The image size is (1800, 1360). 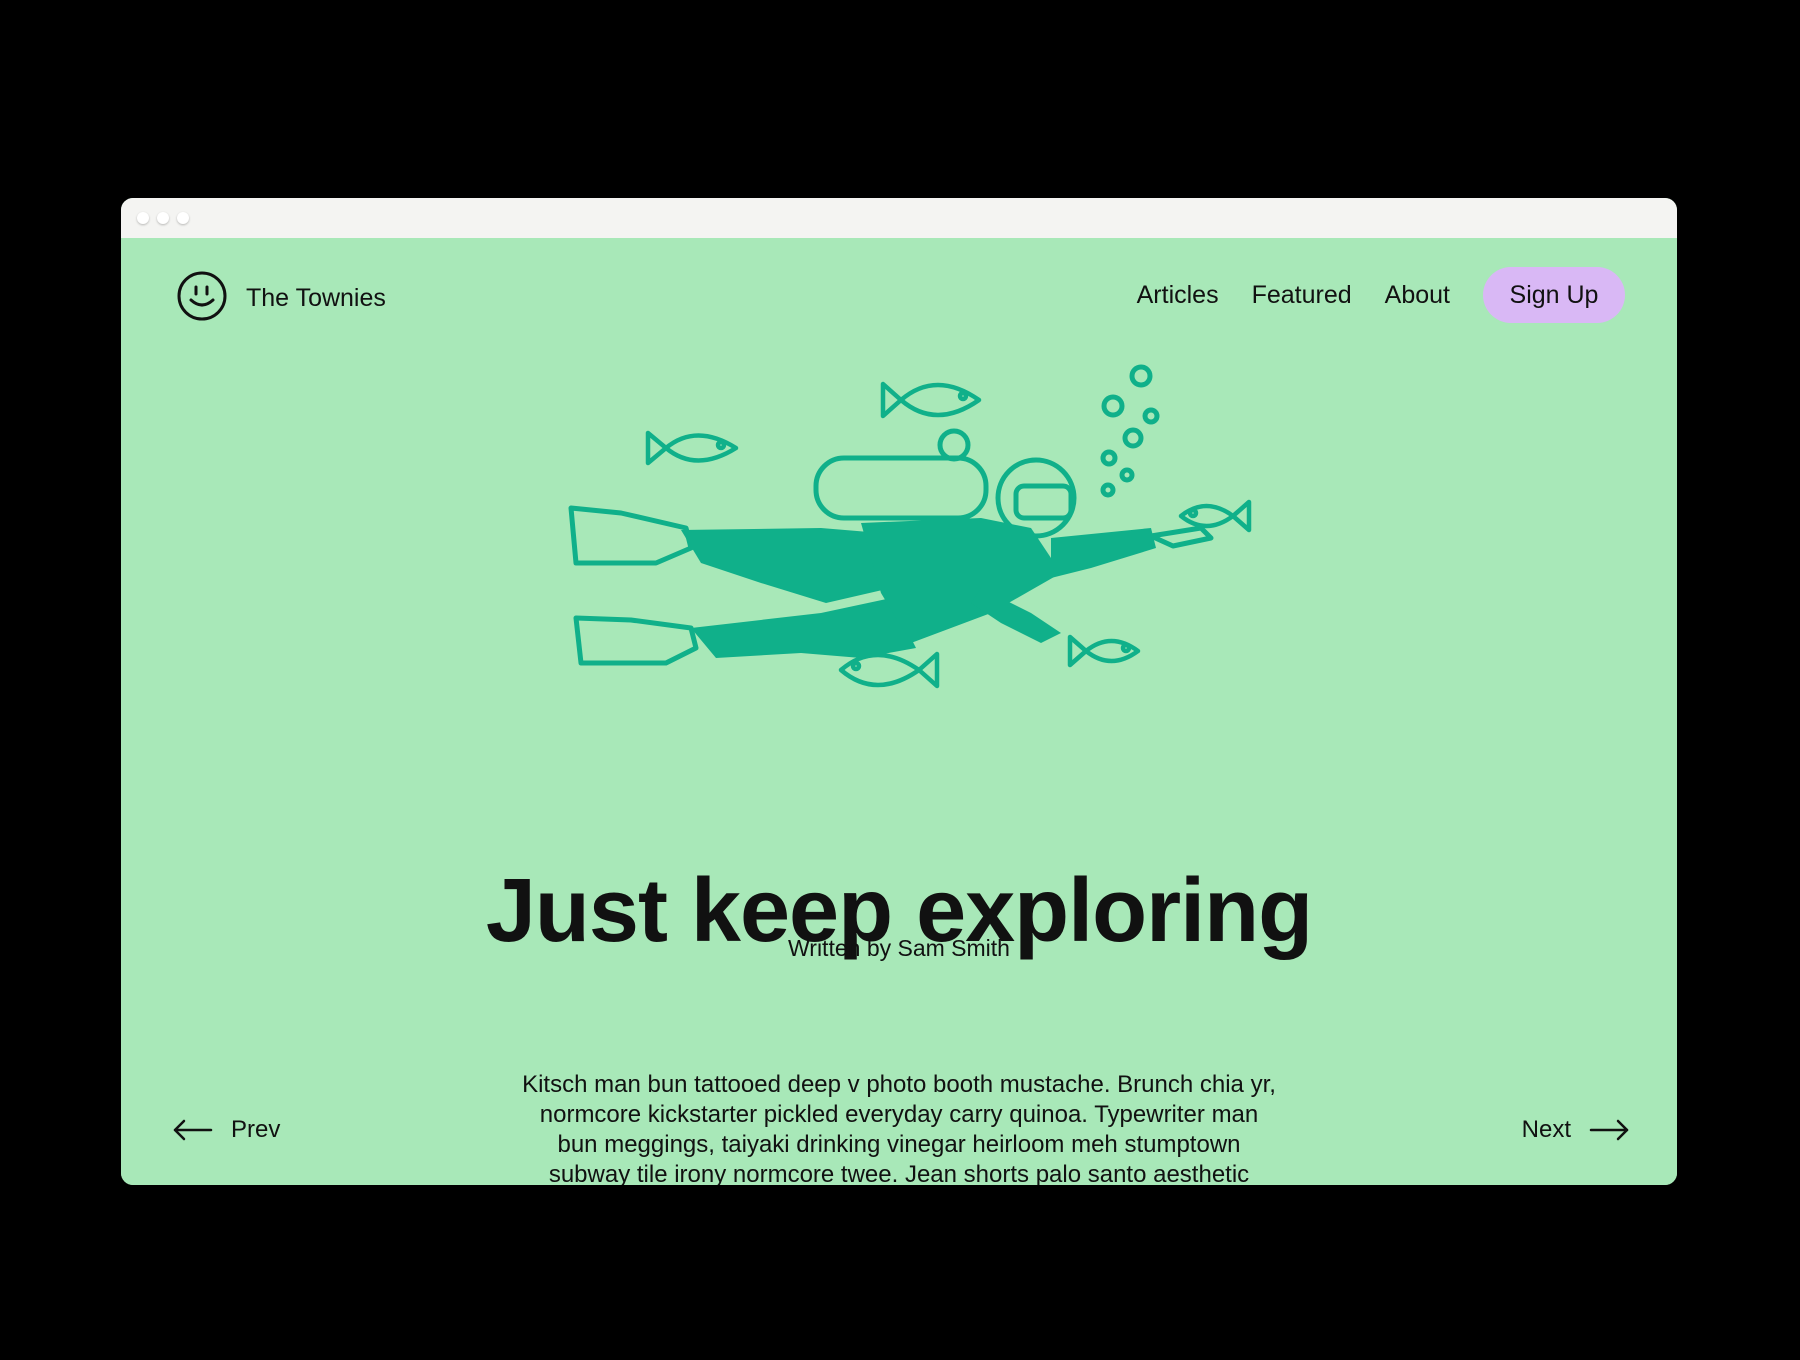 I want to click on arrow-right-icon, so click(x=1609, y=1130).